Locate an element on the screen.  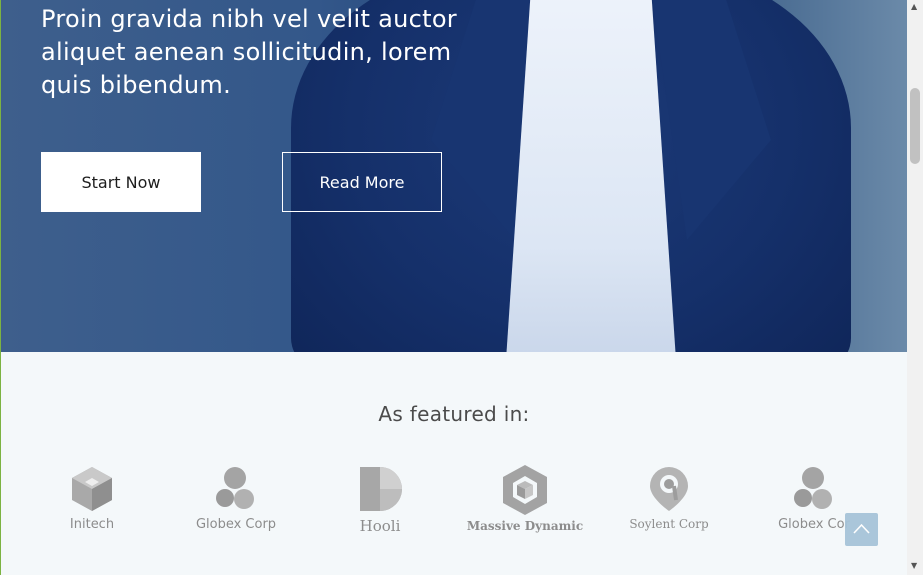
read-more-button: Read More is located at coordinates (362, 182).